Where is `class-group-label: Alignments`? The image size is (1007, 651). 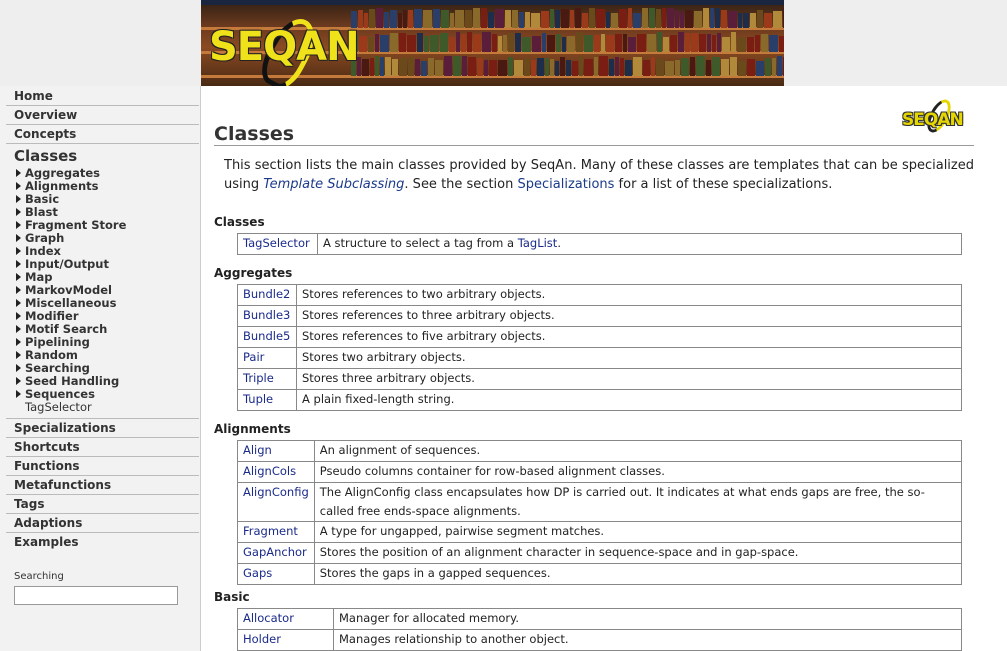
class-group-label: Alignments is located at coordinates (62, 186).